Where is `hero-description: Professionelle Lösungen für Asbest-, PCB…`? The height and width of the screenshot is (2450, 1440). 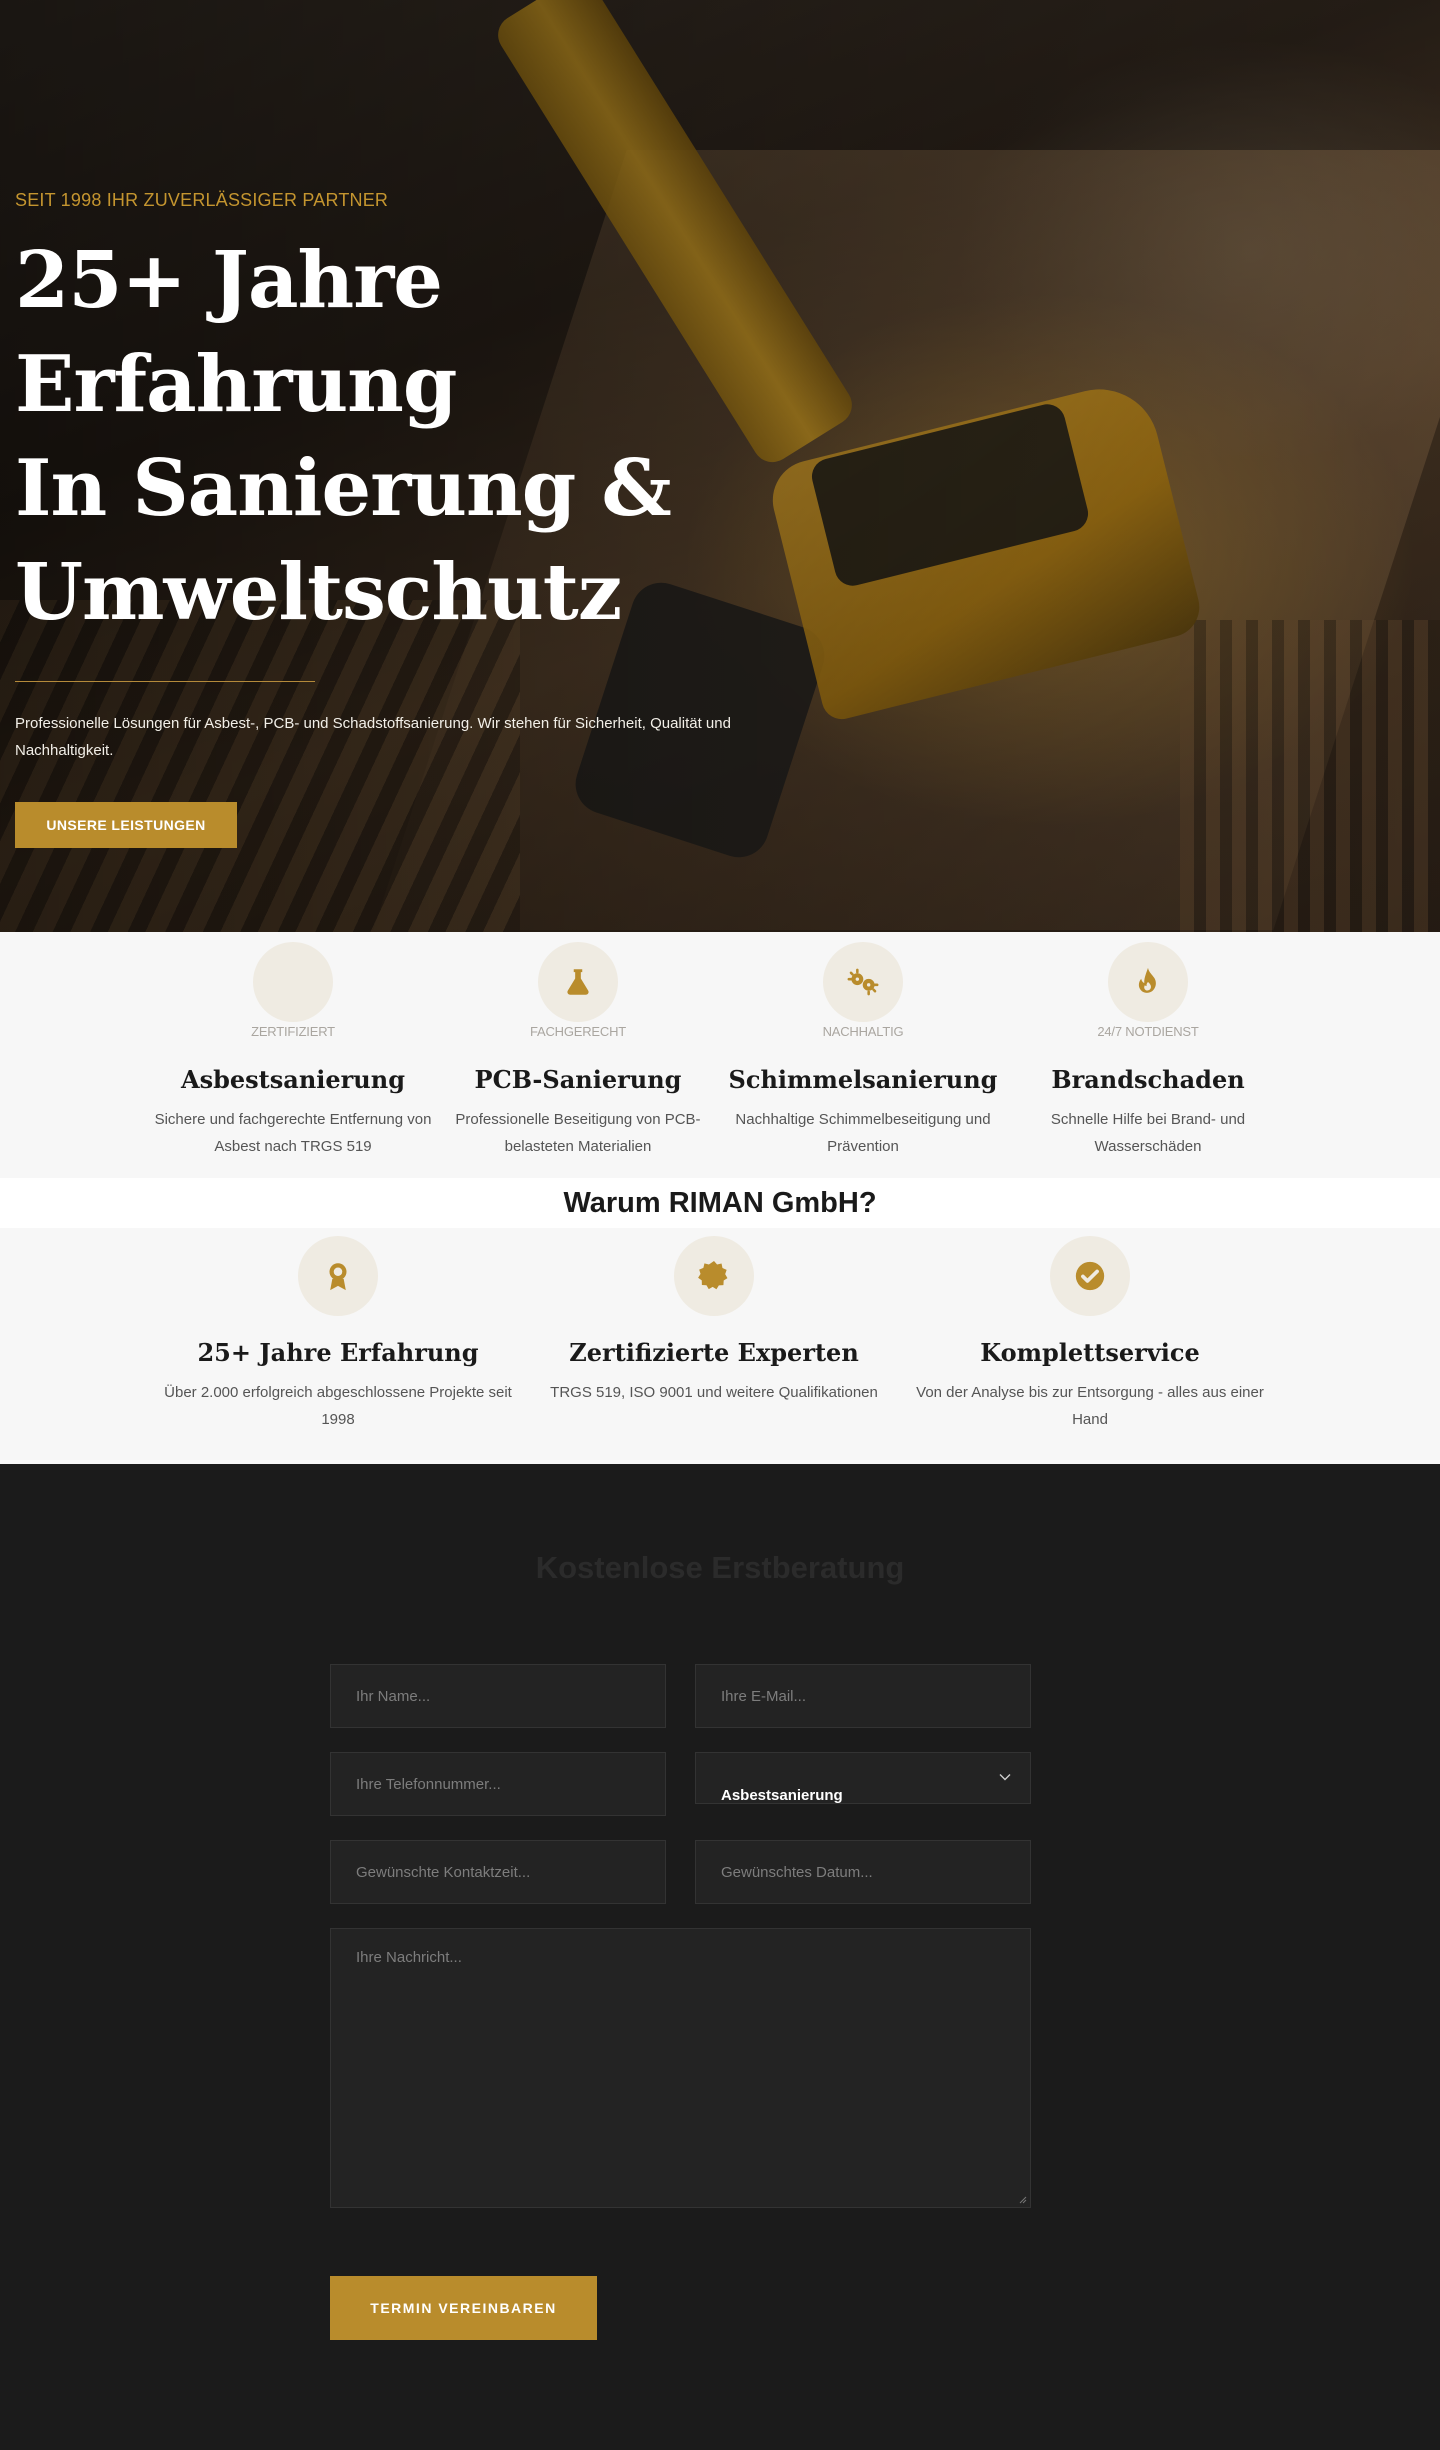 hero-description: Professionelle Lösungen für Asbest-, PCB… is located at coordinates (373, 737).